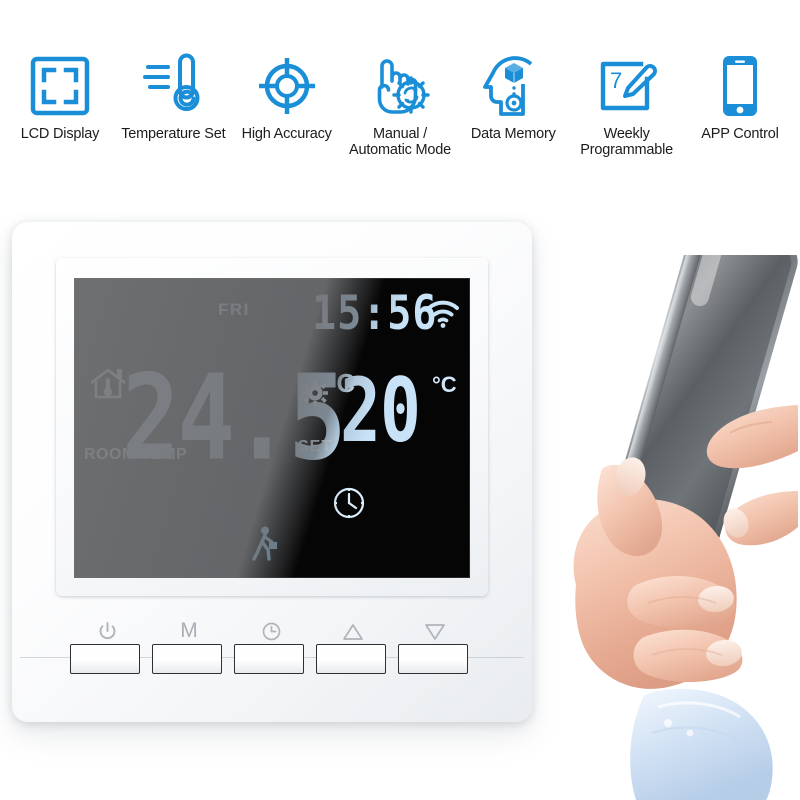 Image resolution: width=800 pixels, height=800 pixels. I want to click on triangle-up-icon, so click(353, 631).